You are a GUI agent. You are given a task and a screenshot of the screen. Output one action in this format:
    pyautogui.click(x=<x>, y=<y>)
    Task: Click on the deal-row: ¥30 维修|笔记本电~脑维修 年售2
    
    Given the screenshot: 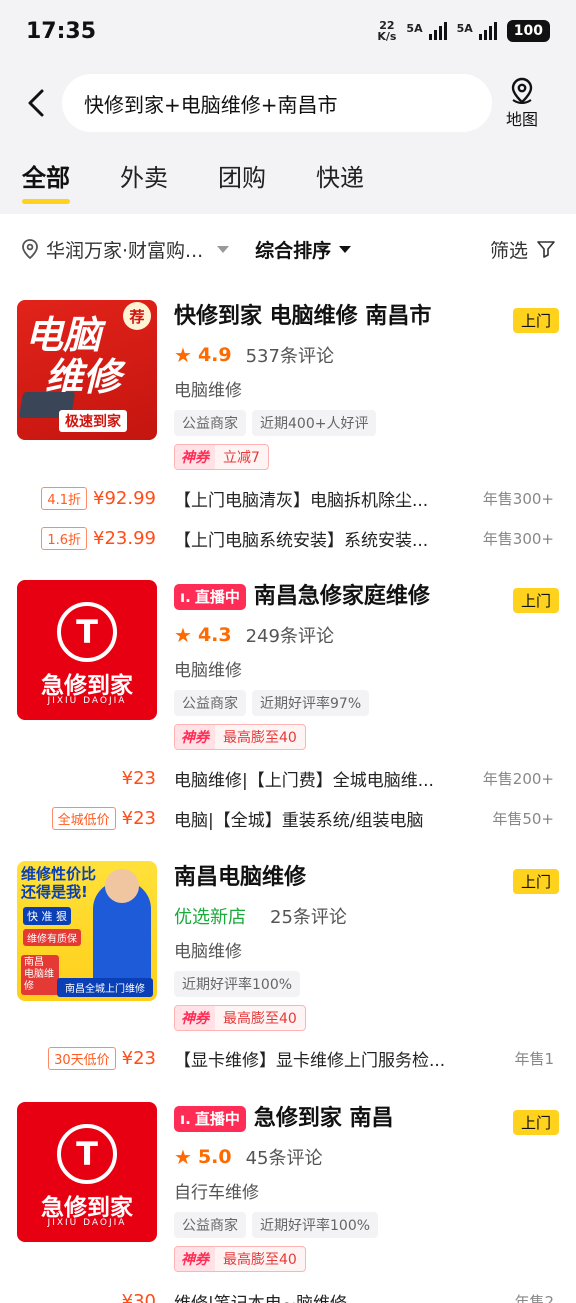 What is the action you would take?
    pyautogui.click(x=288, y=1294)
    